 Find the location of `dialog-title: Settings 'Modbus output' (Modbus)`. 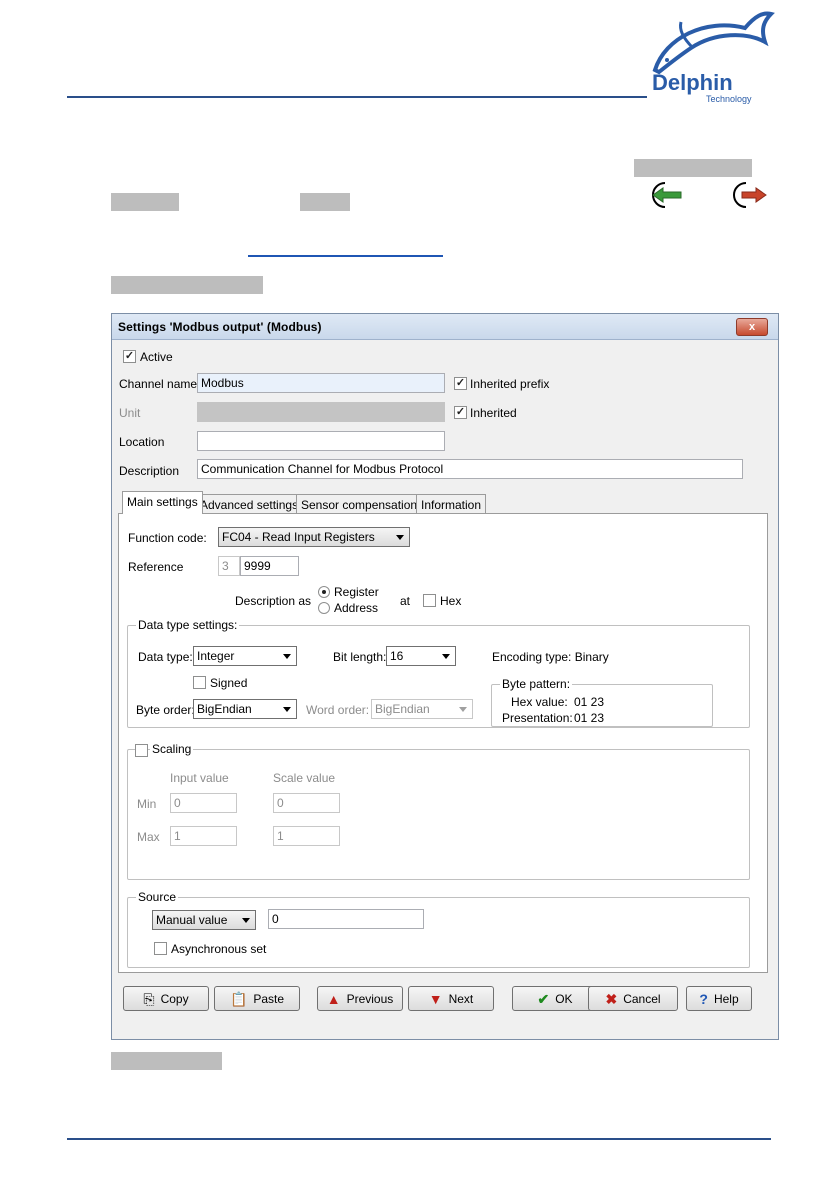

dialog-title: Settings 'Modbus output' (Modbus) is located at coordinates (220, 327).